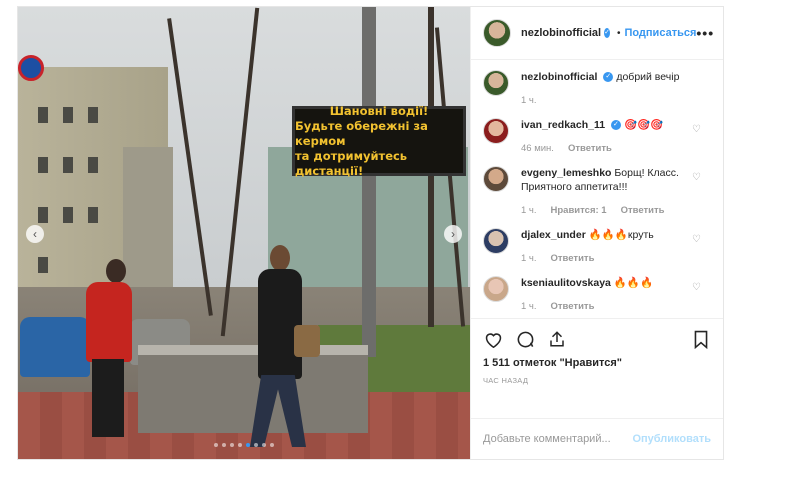 This screenshot has width=800, height=500. I want to click on comment-item: djalex_under 🔥🔥🔥круть 1 ч. Ответить ♡, so click(597, 247).